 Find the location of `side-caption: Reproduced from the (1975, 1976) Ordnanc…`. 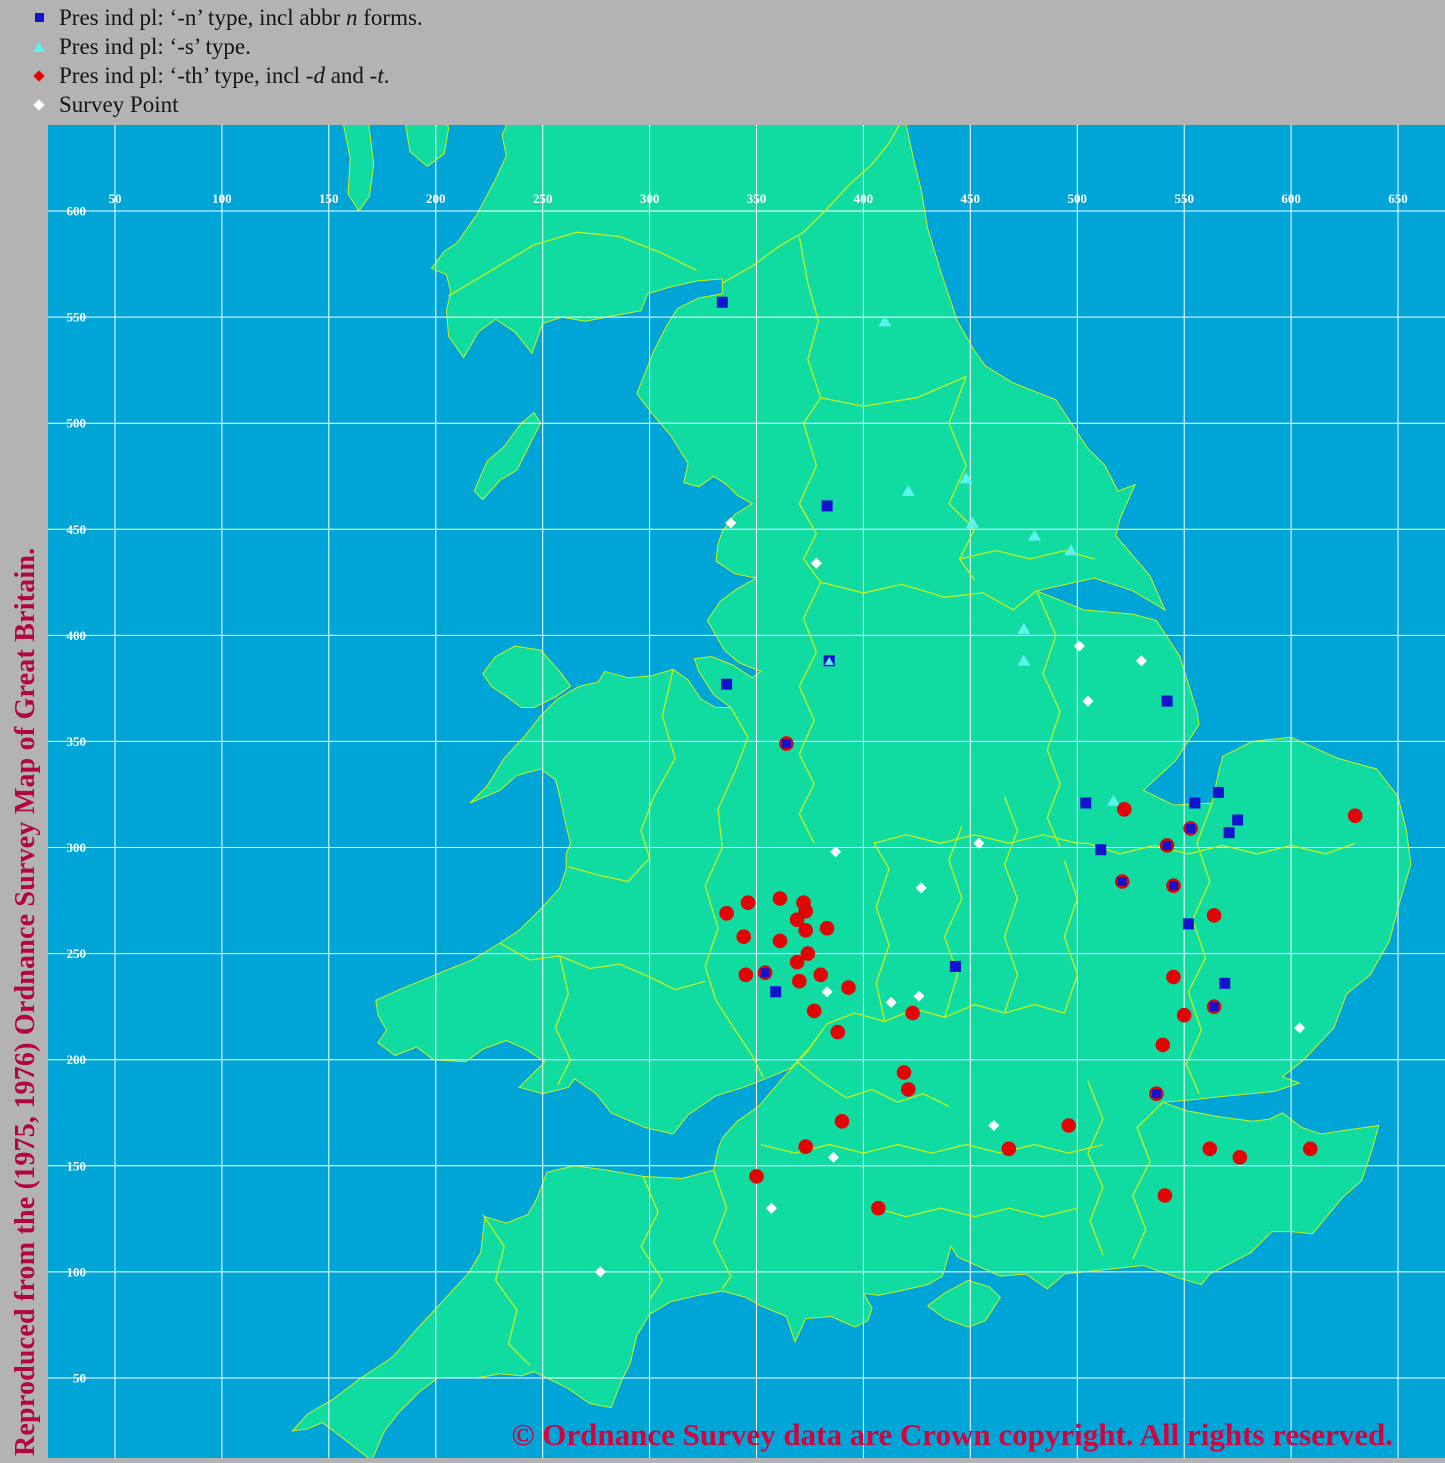

side-caption: Reproduced from the (1975, 1976) Ordnanc… is located at coordinates (25, 1001).